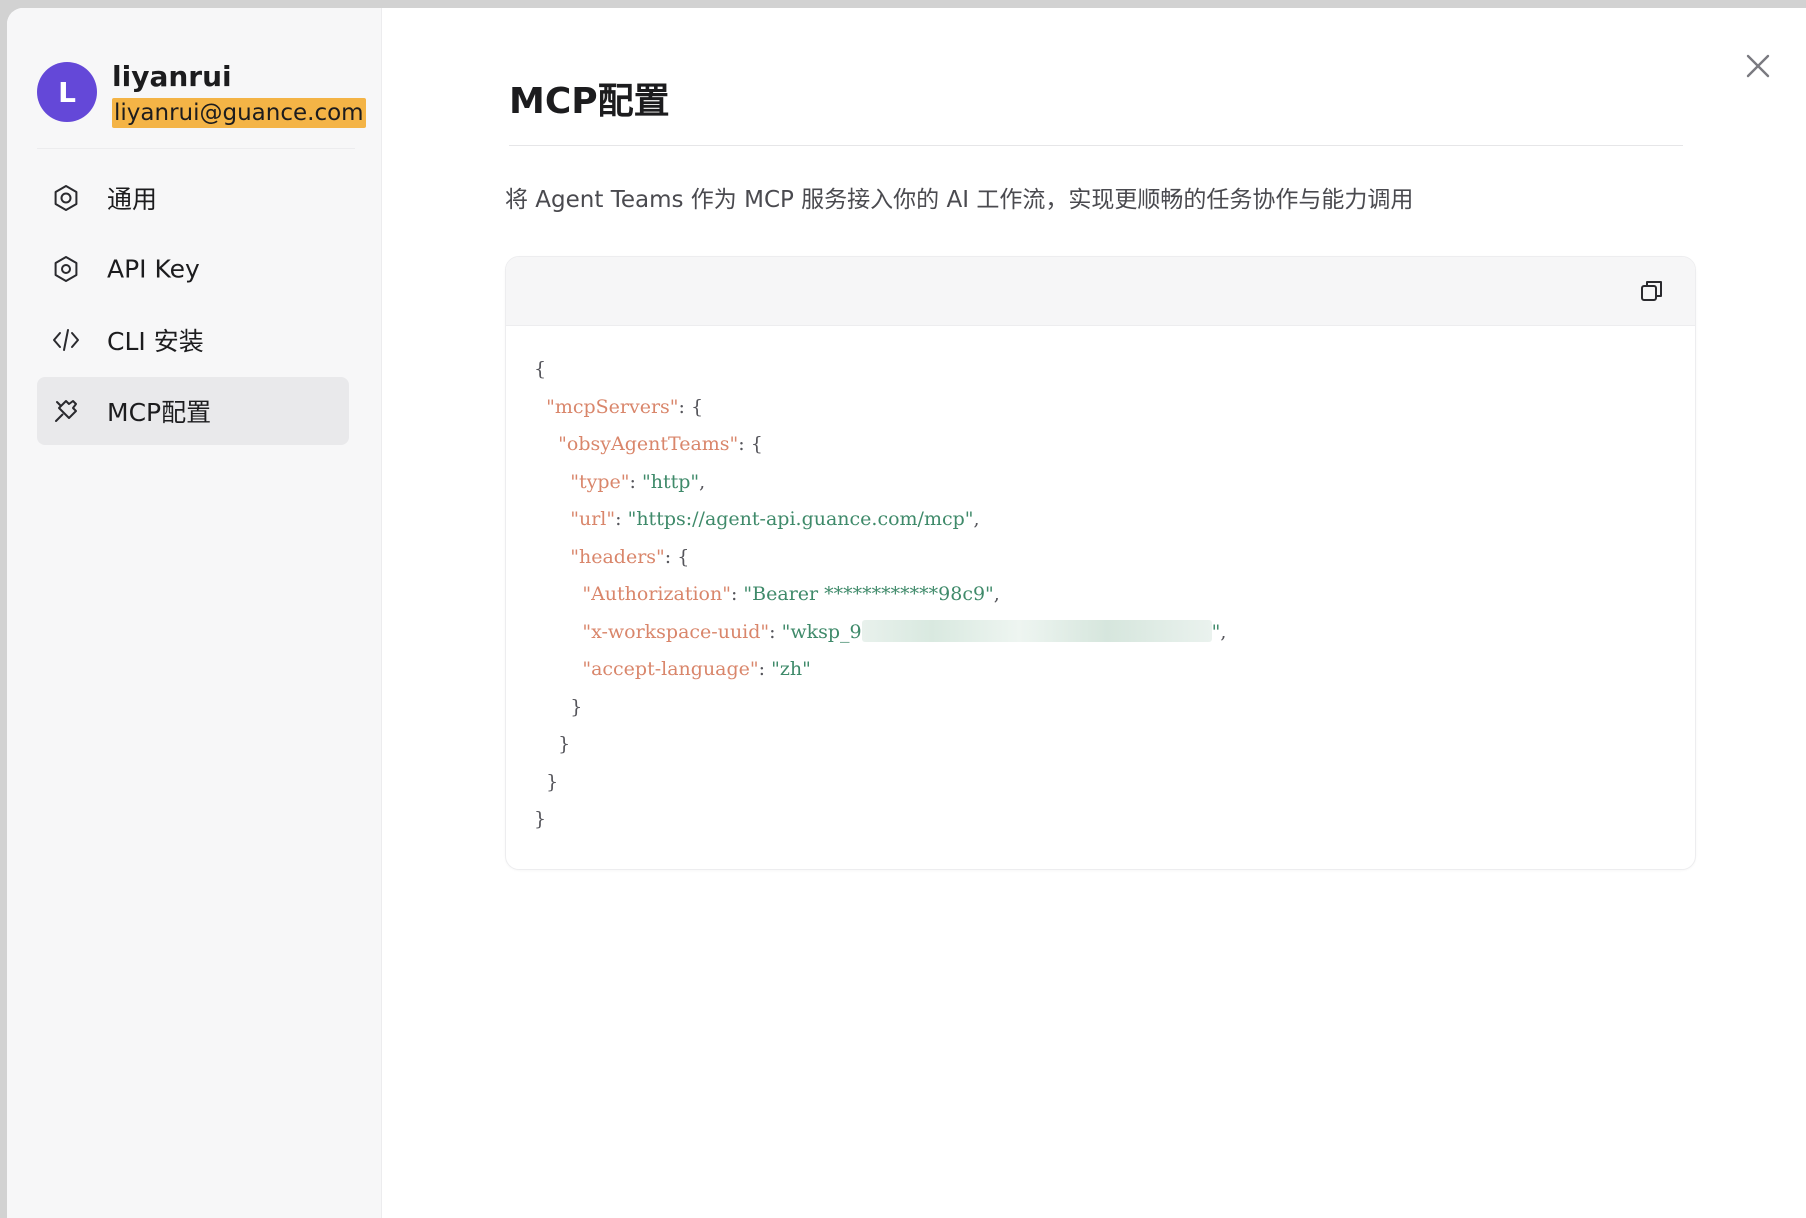  I want to click on sidebar-item-label: CLI 安装, so click(155, 341).